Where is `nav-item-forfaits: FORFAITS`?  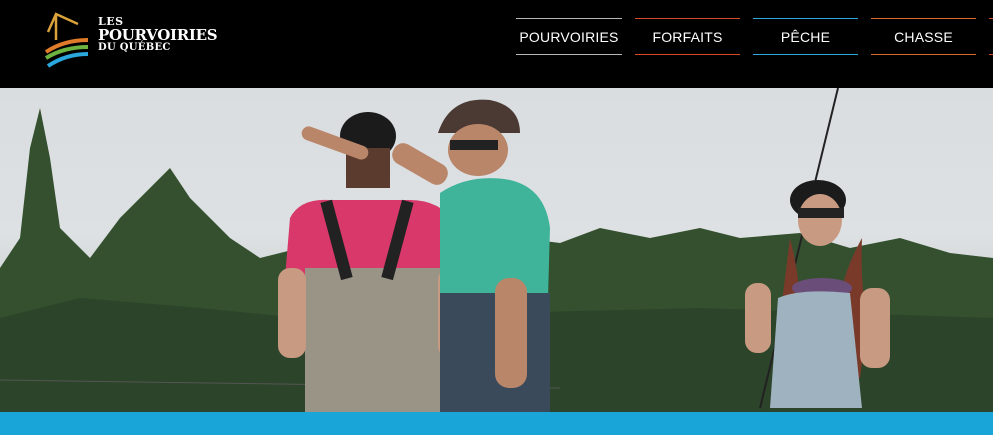 nav-item-forfaits: FORFAITS is located at coordinates (687, 36).